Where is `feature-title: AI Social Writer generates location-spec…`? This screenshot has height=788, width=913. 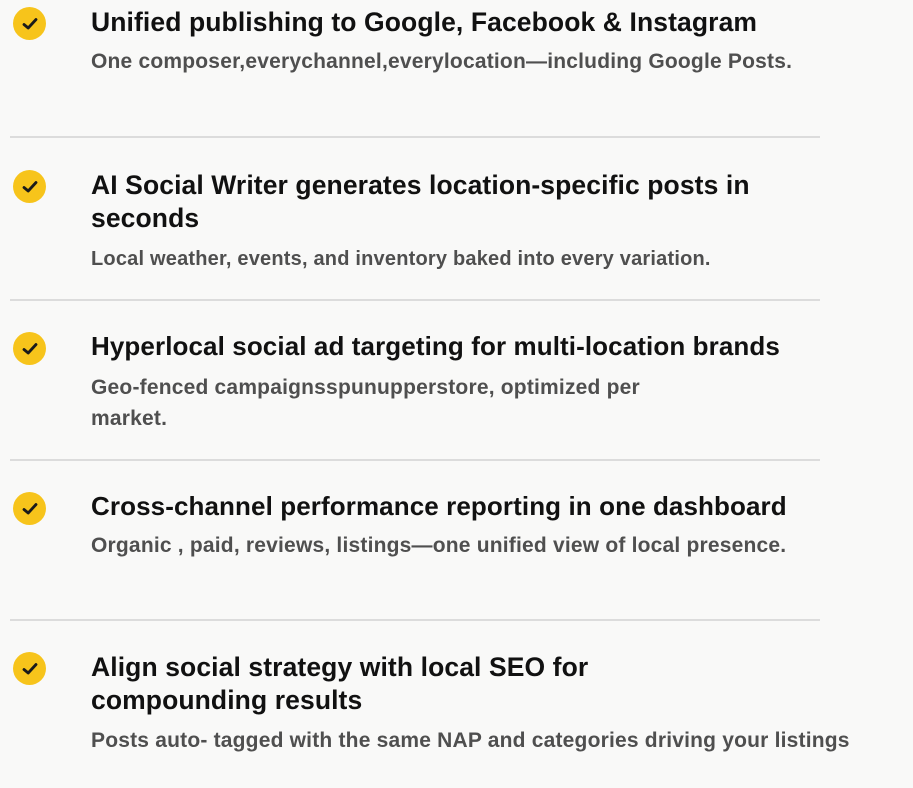
feature-title: AI Social Writer generates location-spec… is located at coordinates (420, 201).